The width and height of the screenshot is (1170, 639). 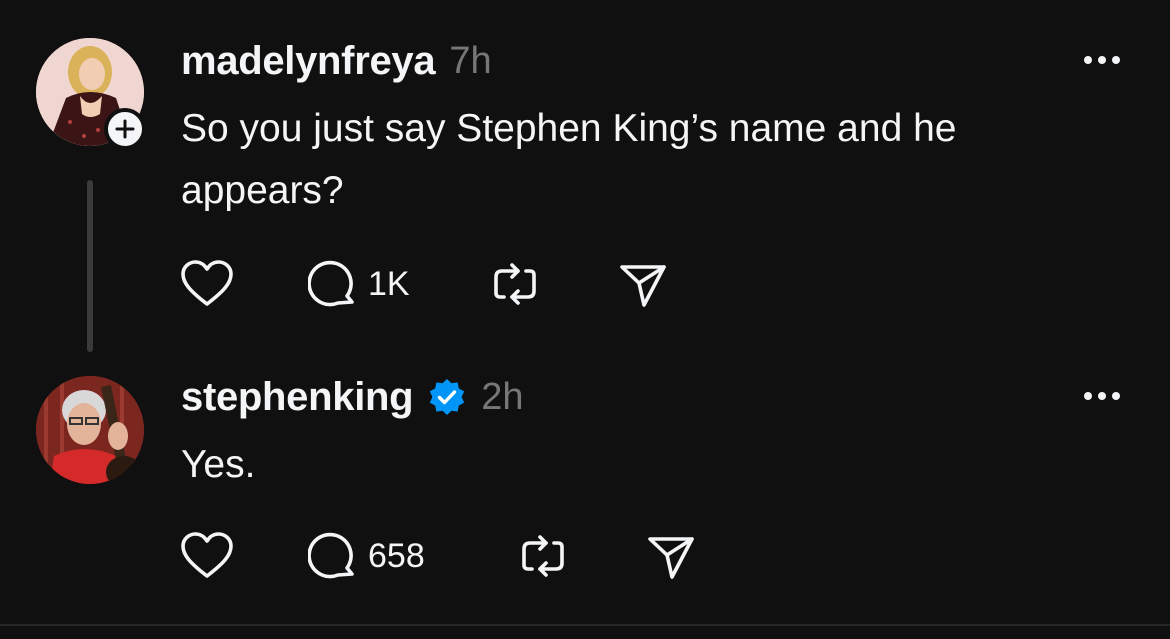 I want to click on timestamp: 7h, so click(x=470, y=60).